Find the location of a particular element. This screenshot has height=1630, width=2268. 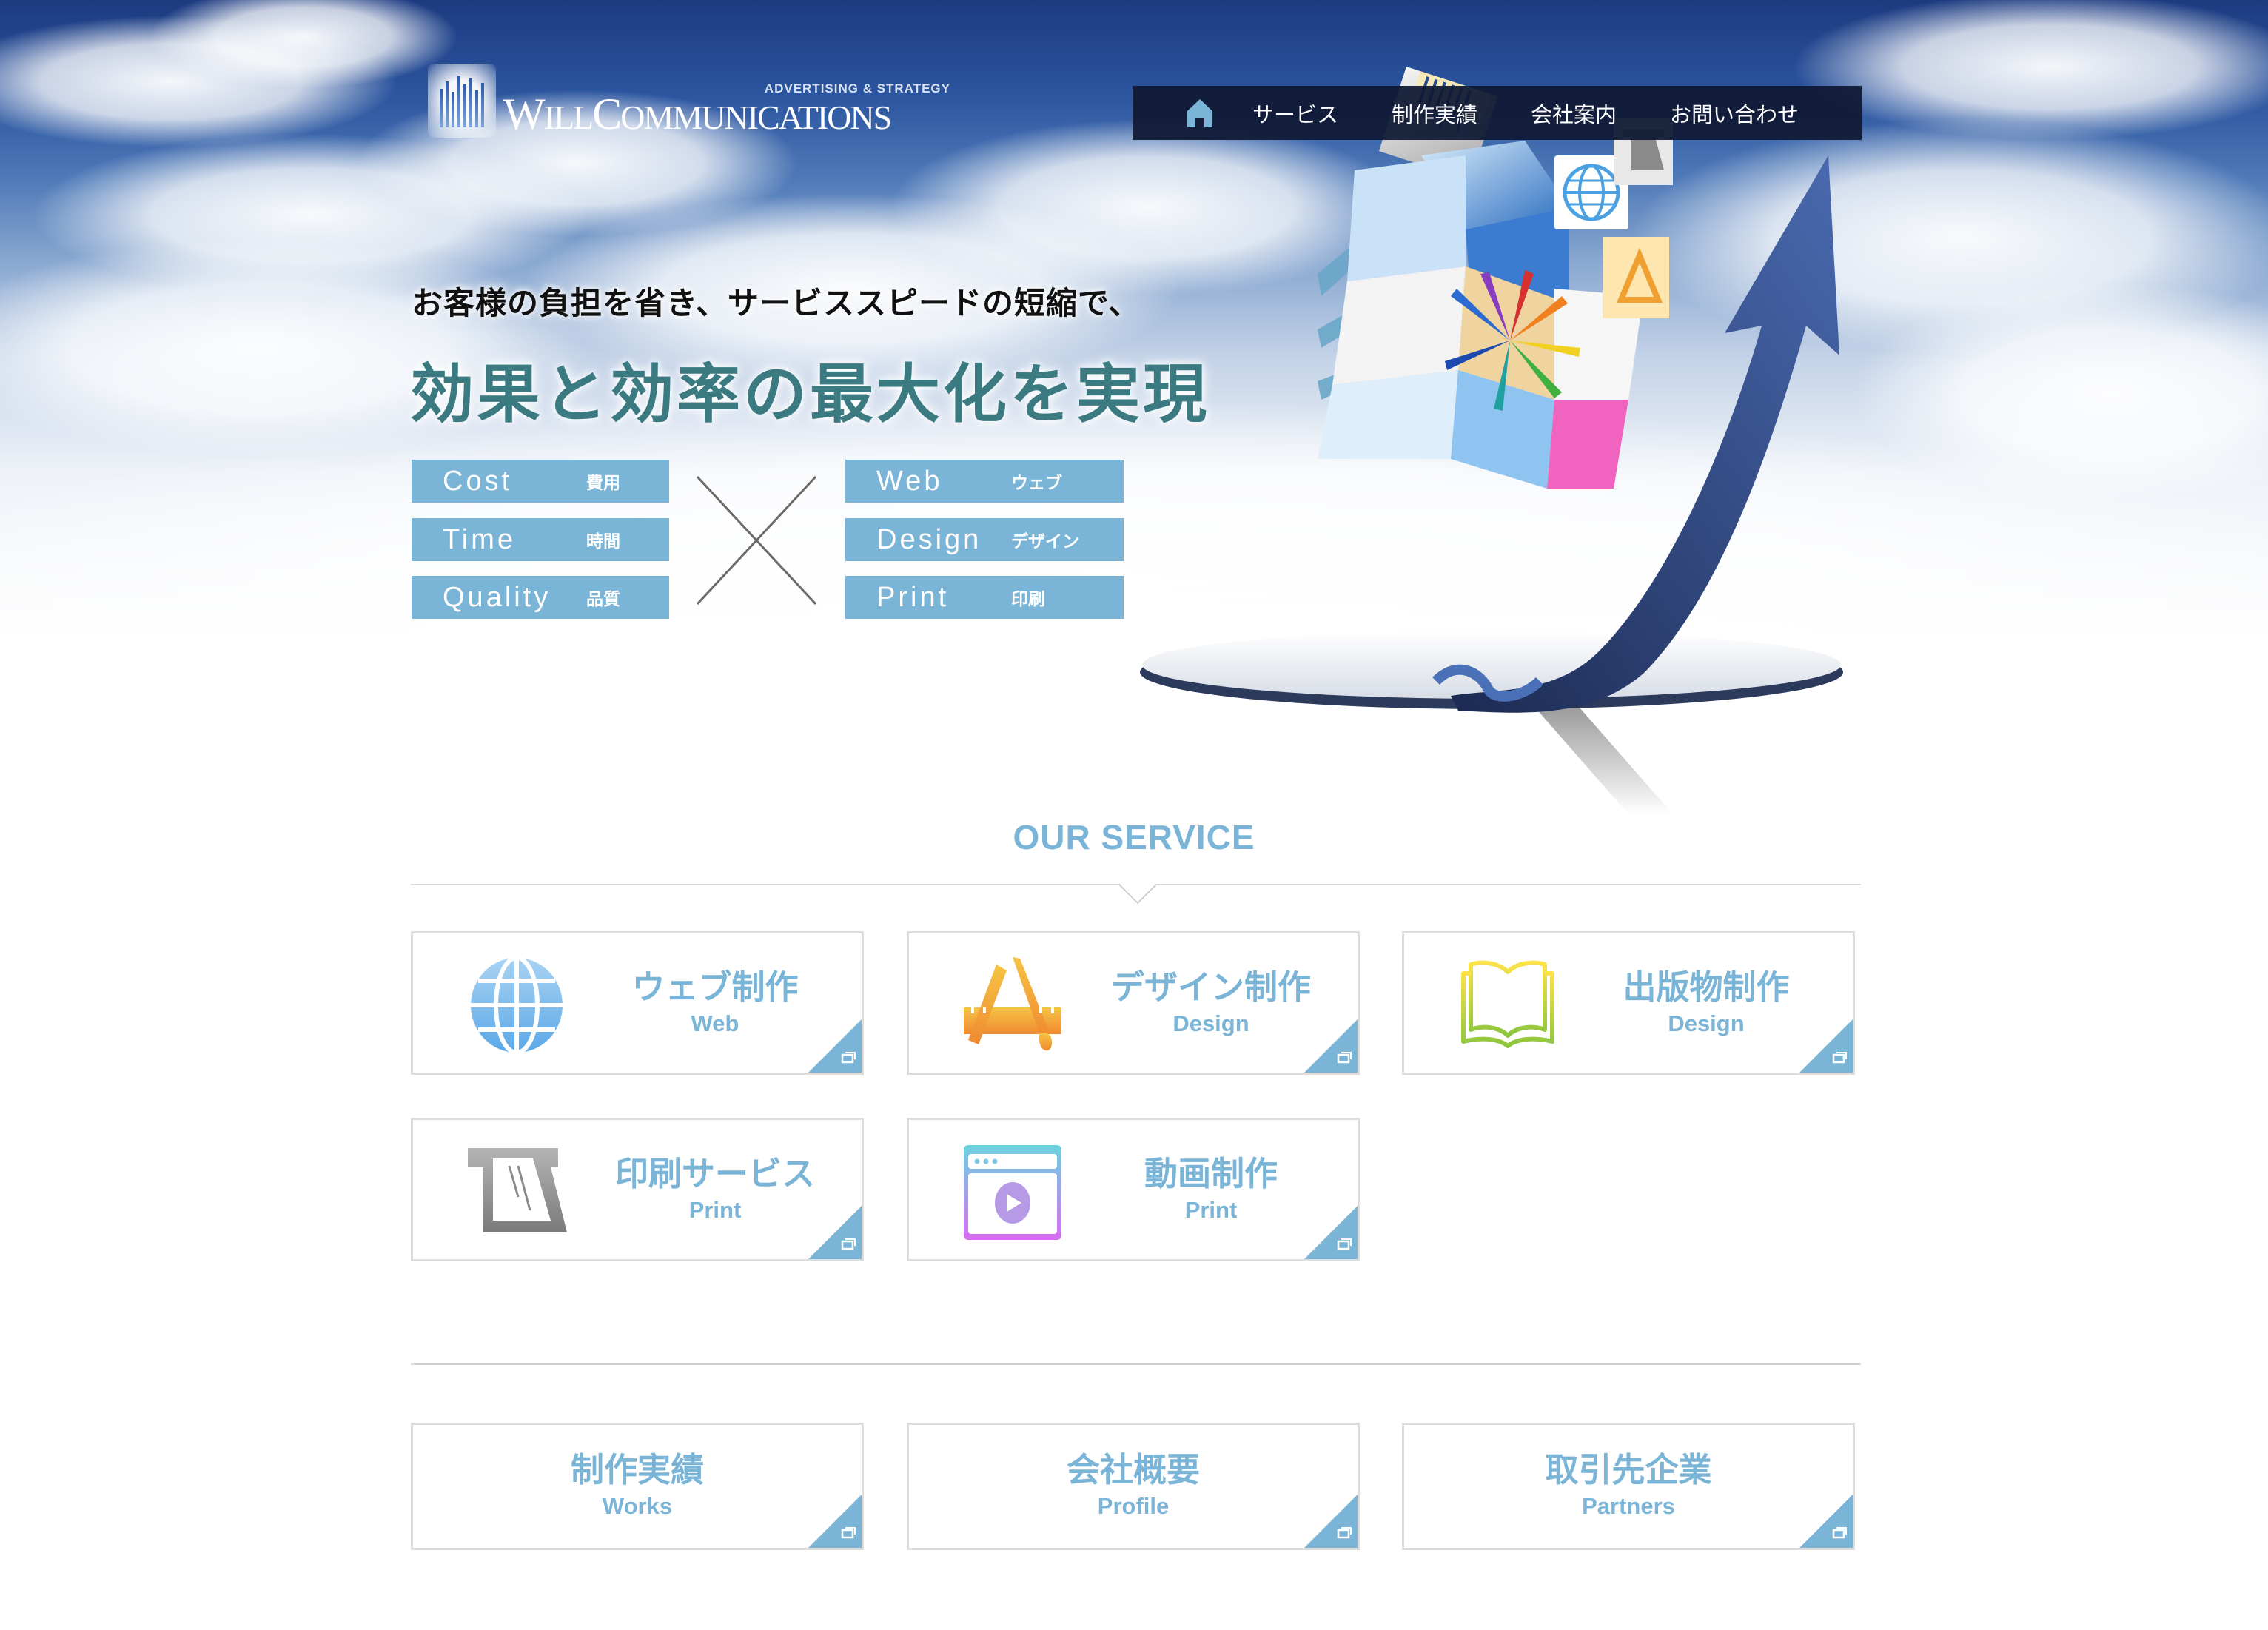

card-text: 取引先企業 Partners is located at coordinates (1628, 1486).